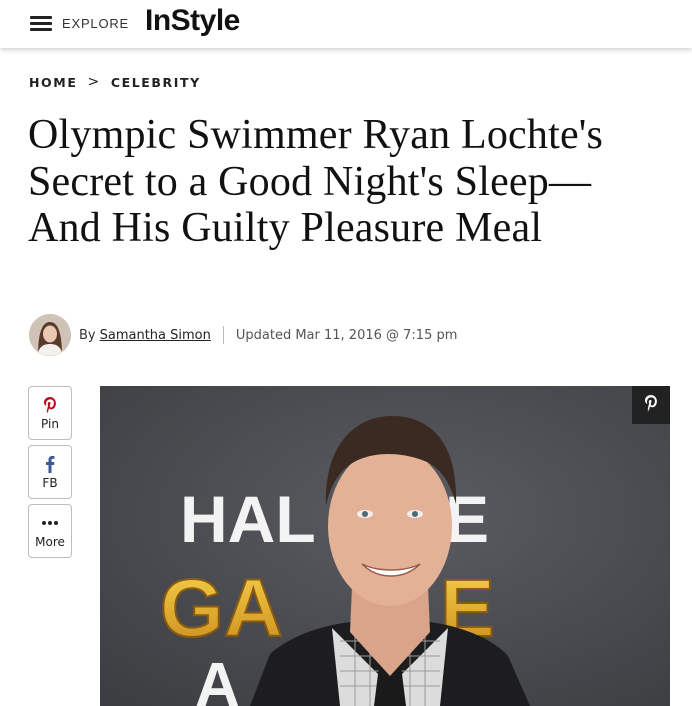 This screenshot has height=706, width=692. I want to click on instyle-logo: InStyle, so click(192, 21).